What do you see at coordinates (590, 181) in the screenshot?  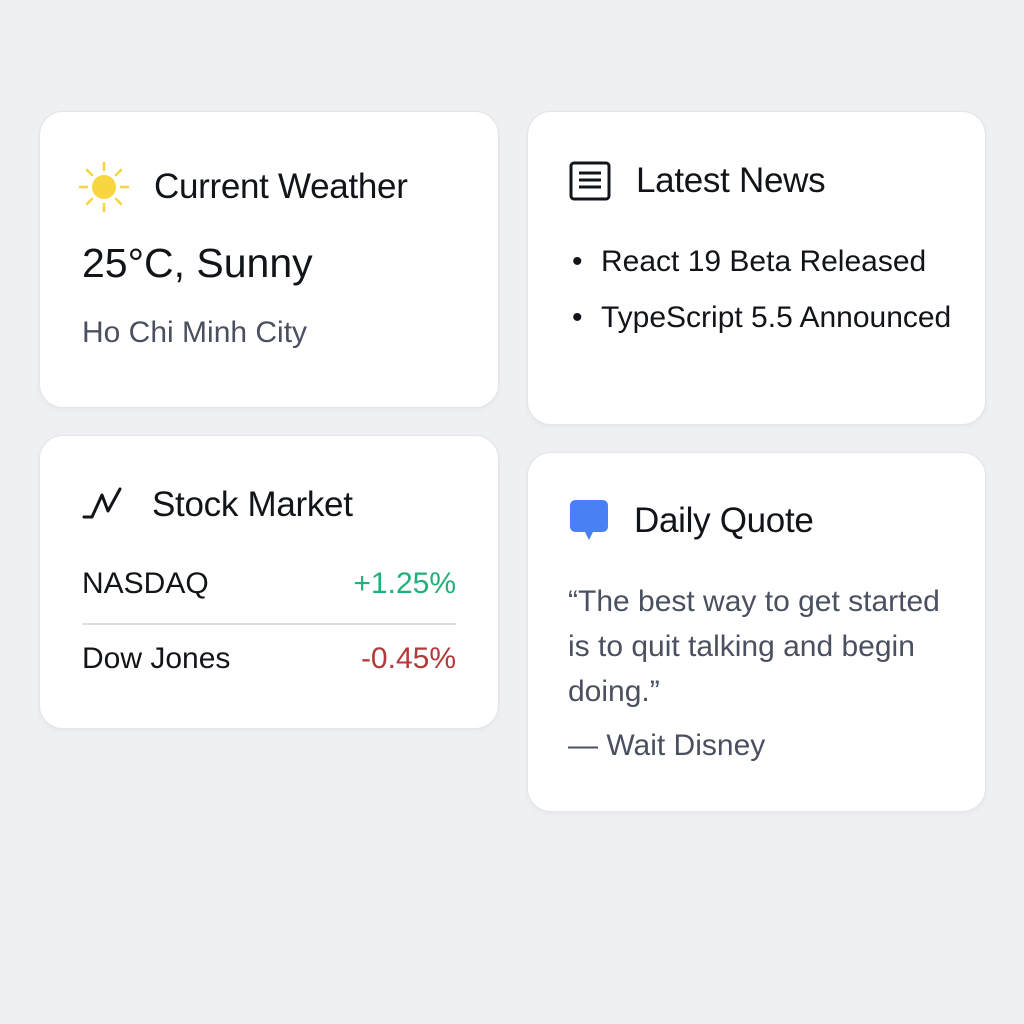 I see `newspaper-icon` at bounding box center [590, 181].